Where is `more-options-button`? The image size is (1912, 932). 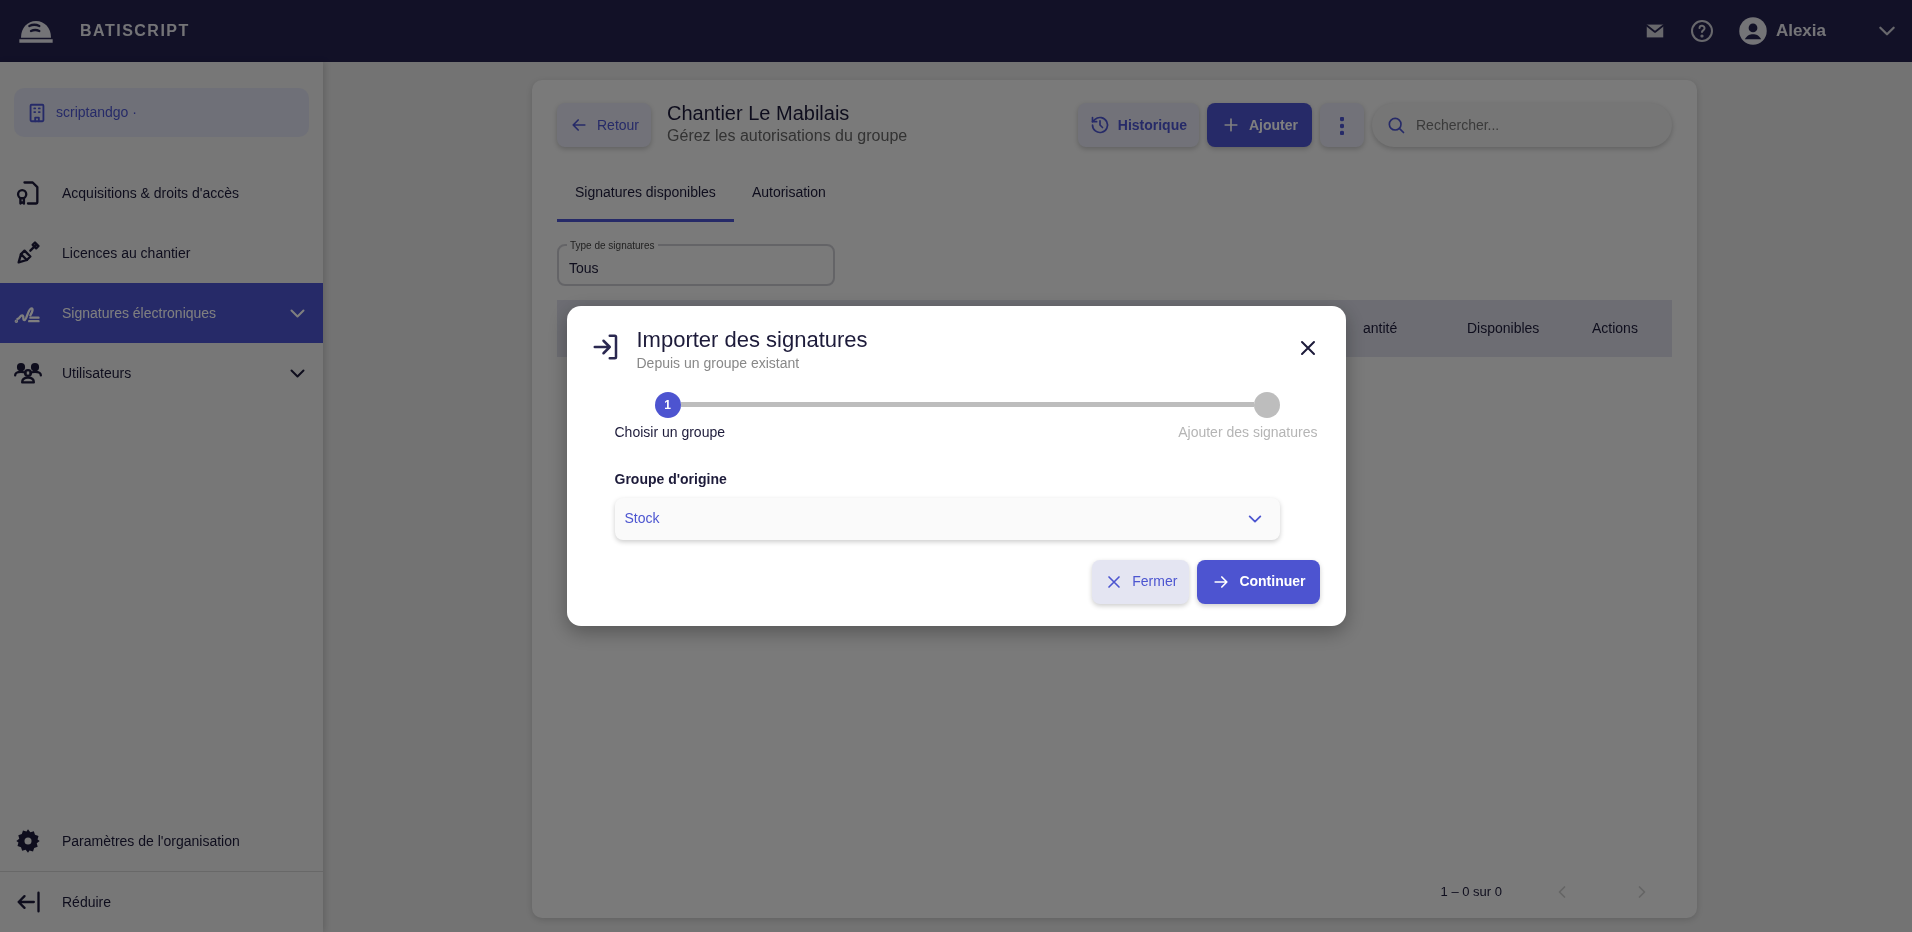 more-options-button is located at coordinates (1342, 125).